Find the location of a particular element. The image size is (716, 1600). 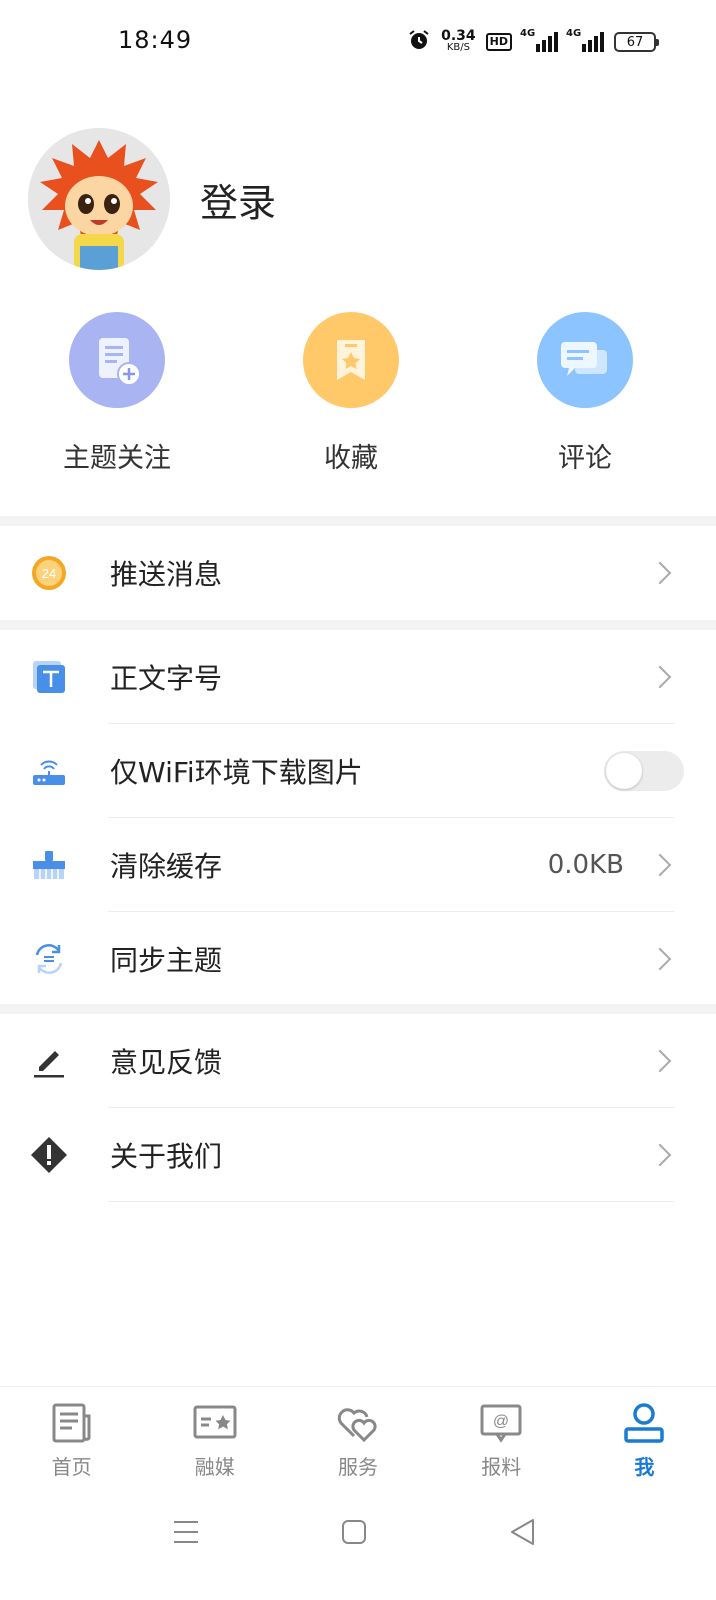

bottom-nav: 首页 融媒 服务 @ 报料 我 is located at coordinates (358, 1439).